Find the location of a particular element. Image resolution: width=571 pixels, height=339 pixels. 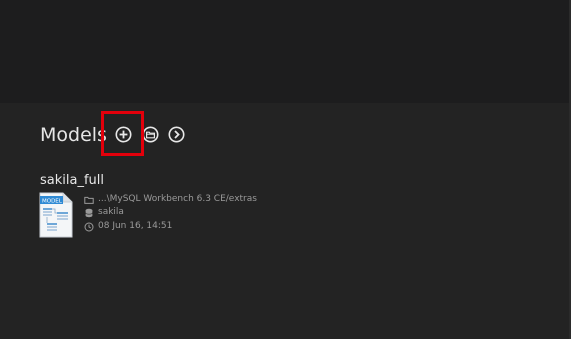

browse-models-button is located at coordinates (176, 134).